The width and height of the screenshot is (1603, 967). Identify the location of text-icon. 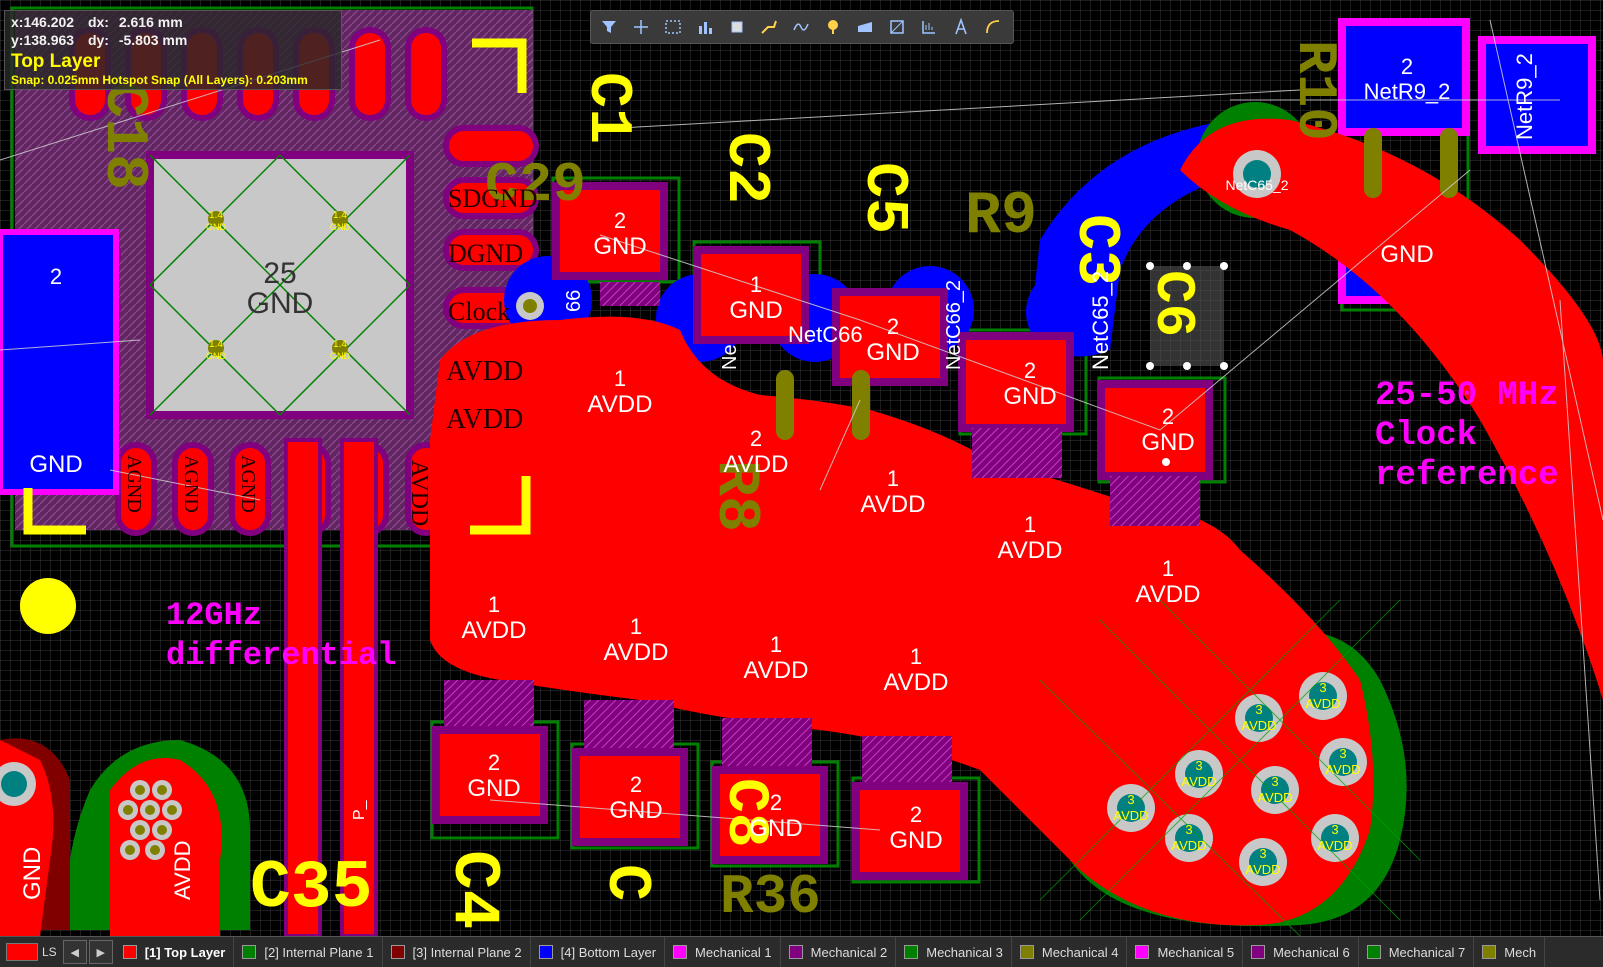
(961, 27).